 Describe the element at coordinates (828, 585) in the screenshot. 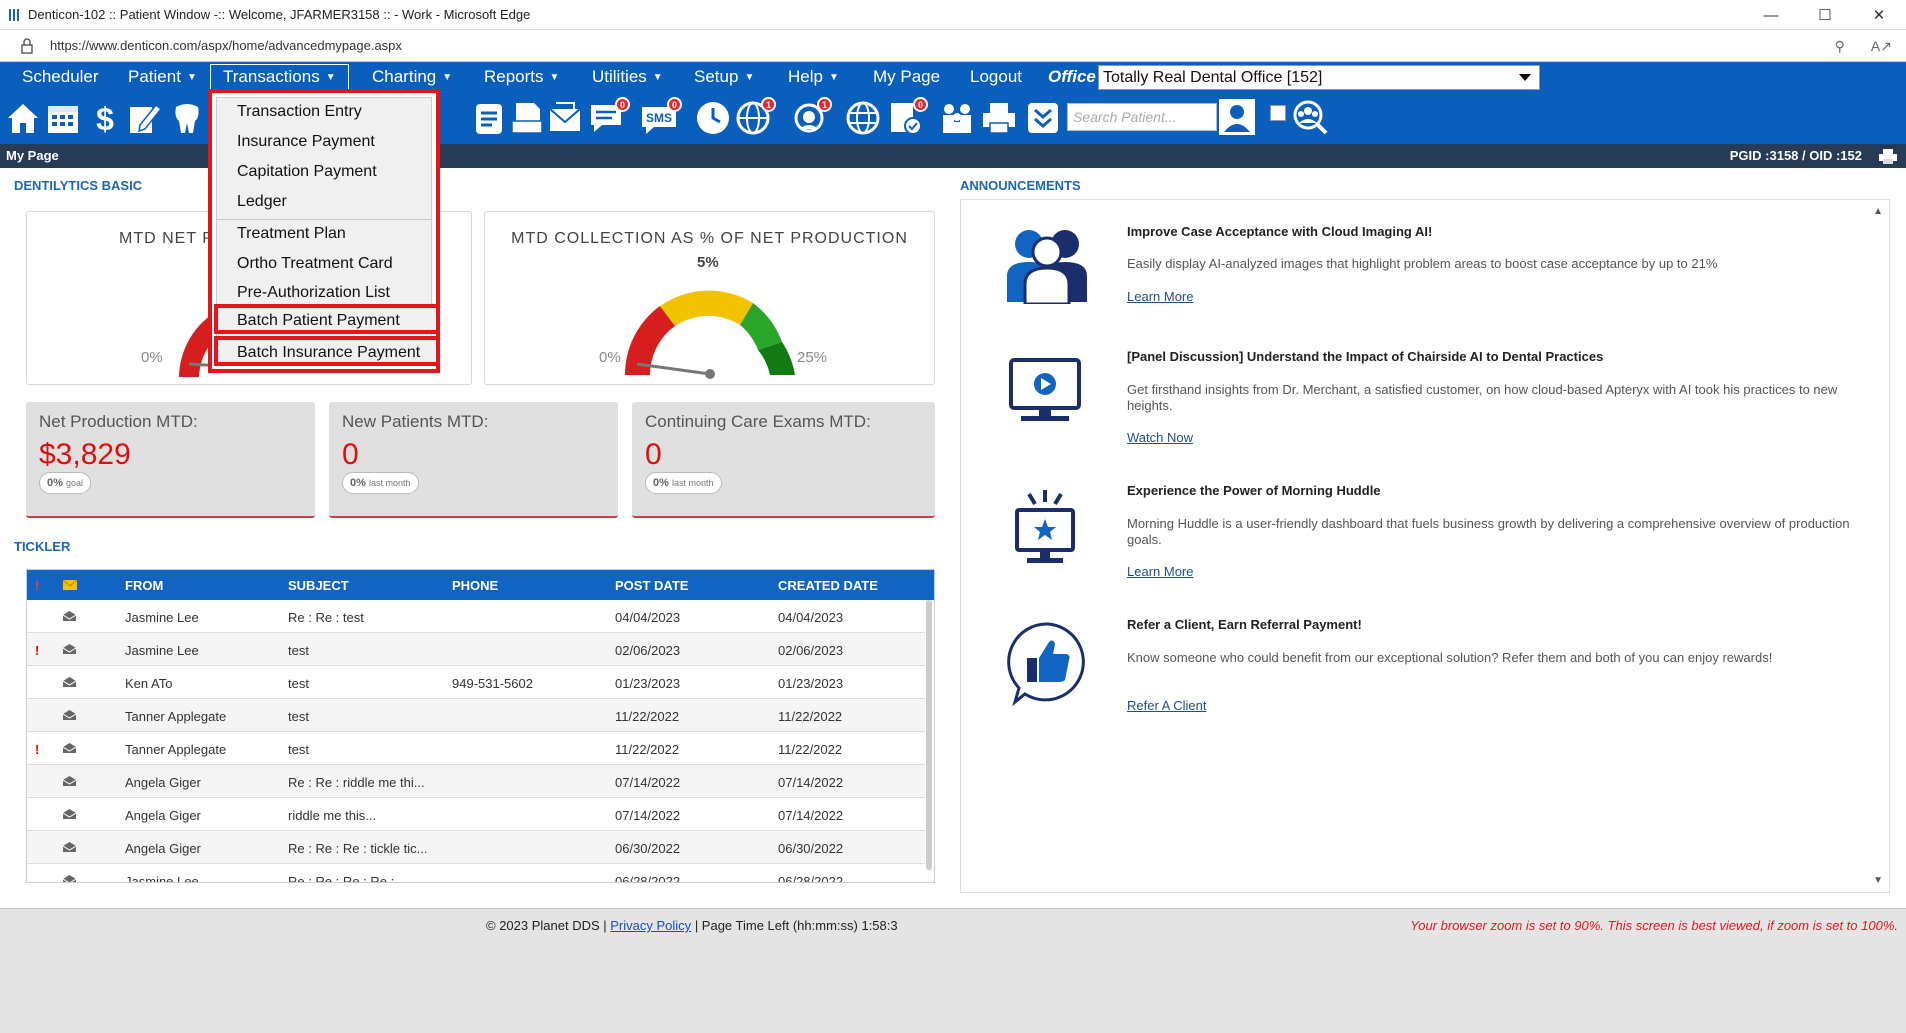

I see `col-created-date: CREATED DATE` at that location.